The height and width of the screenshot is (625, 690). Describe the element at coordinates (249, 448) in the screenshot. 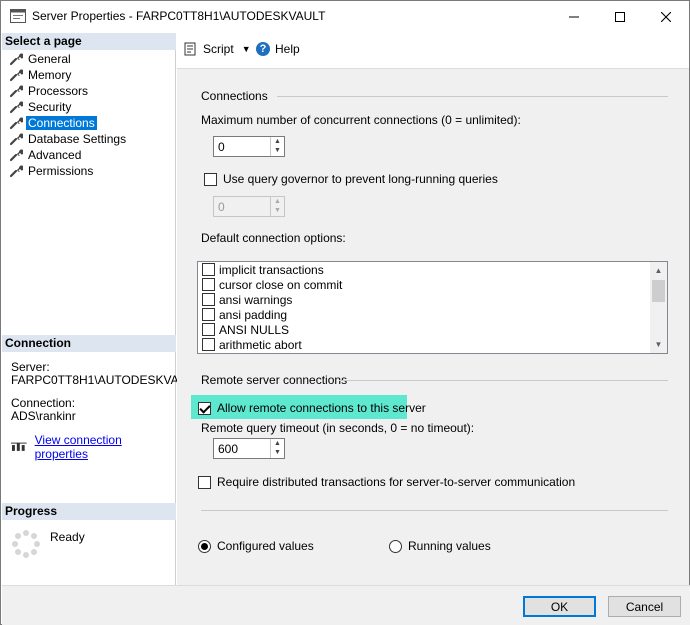

I see `remote-timeout-spinner: 600 ▲ ▼` at that location.